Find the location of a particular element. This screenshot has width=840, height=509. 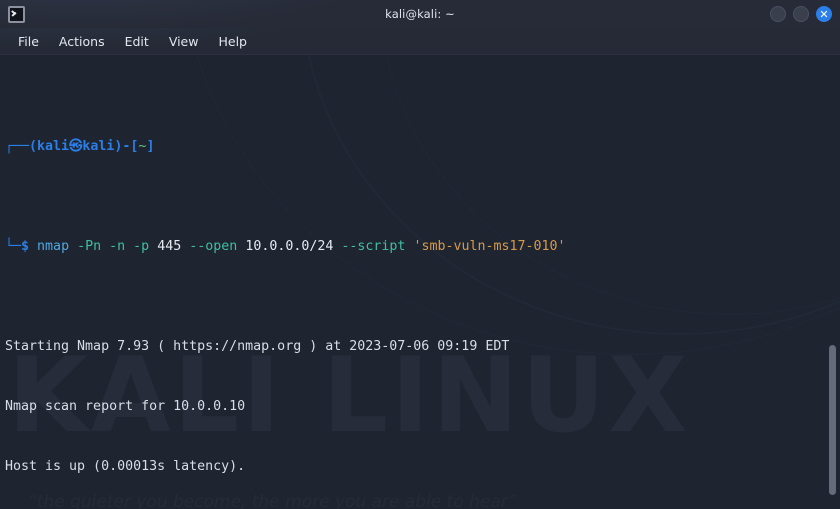

prompt-at-icon: ㉿ is located at coordinates (76, 146).